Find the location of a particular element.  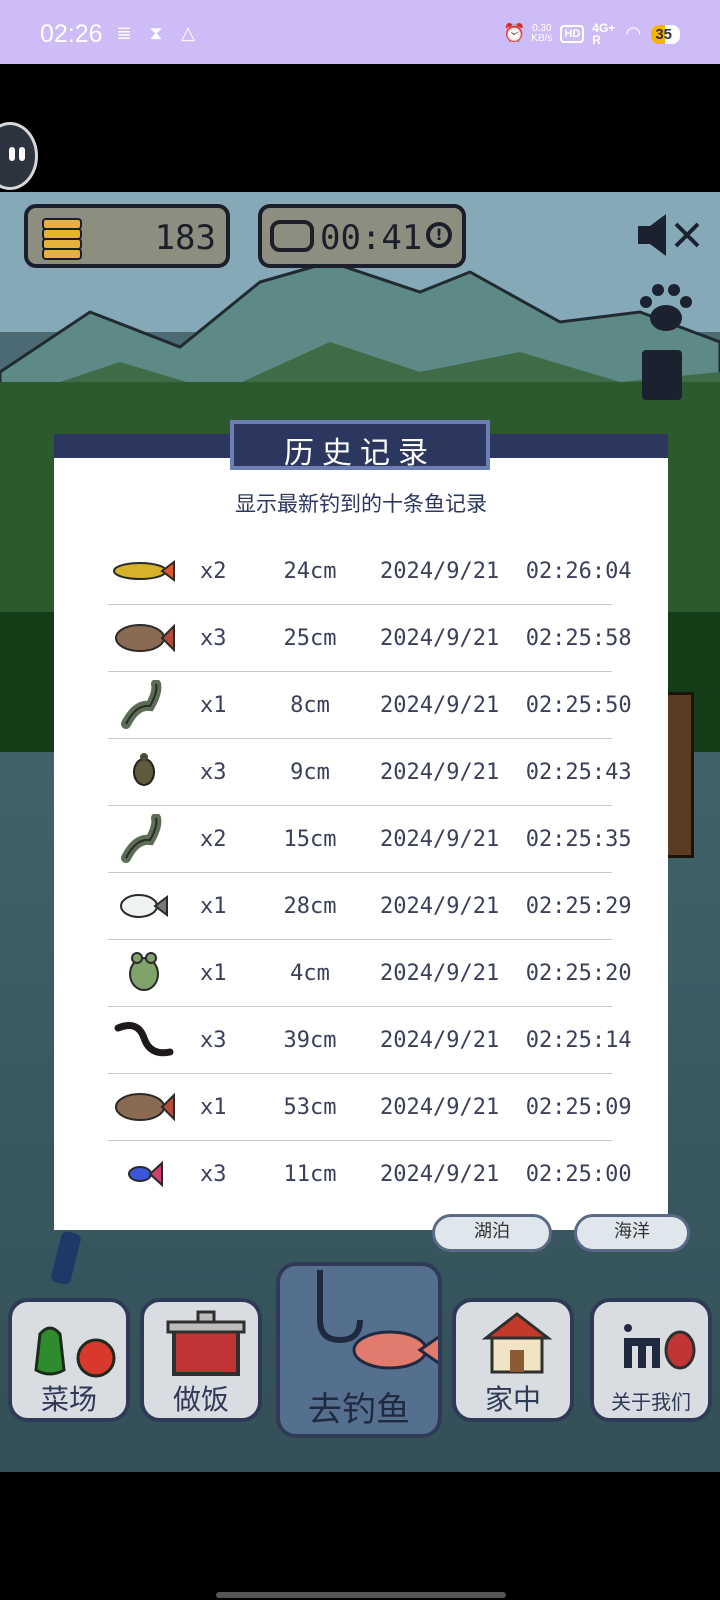

history-row: x3 11cm 2024/9/21 02:25:00 is located at coordinates (370, 1174).